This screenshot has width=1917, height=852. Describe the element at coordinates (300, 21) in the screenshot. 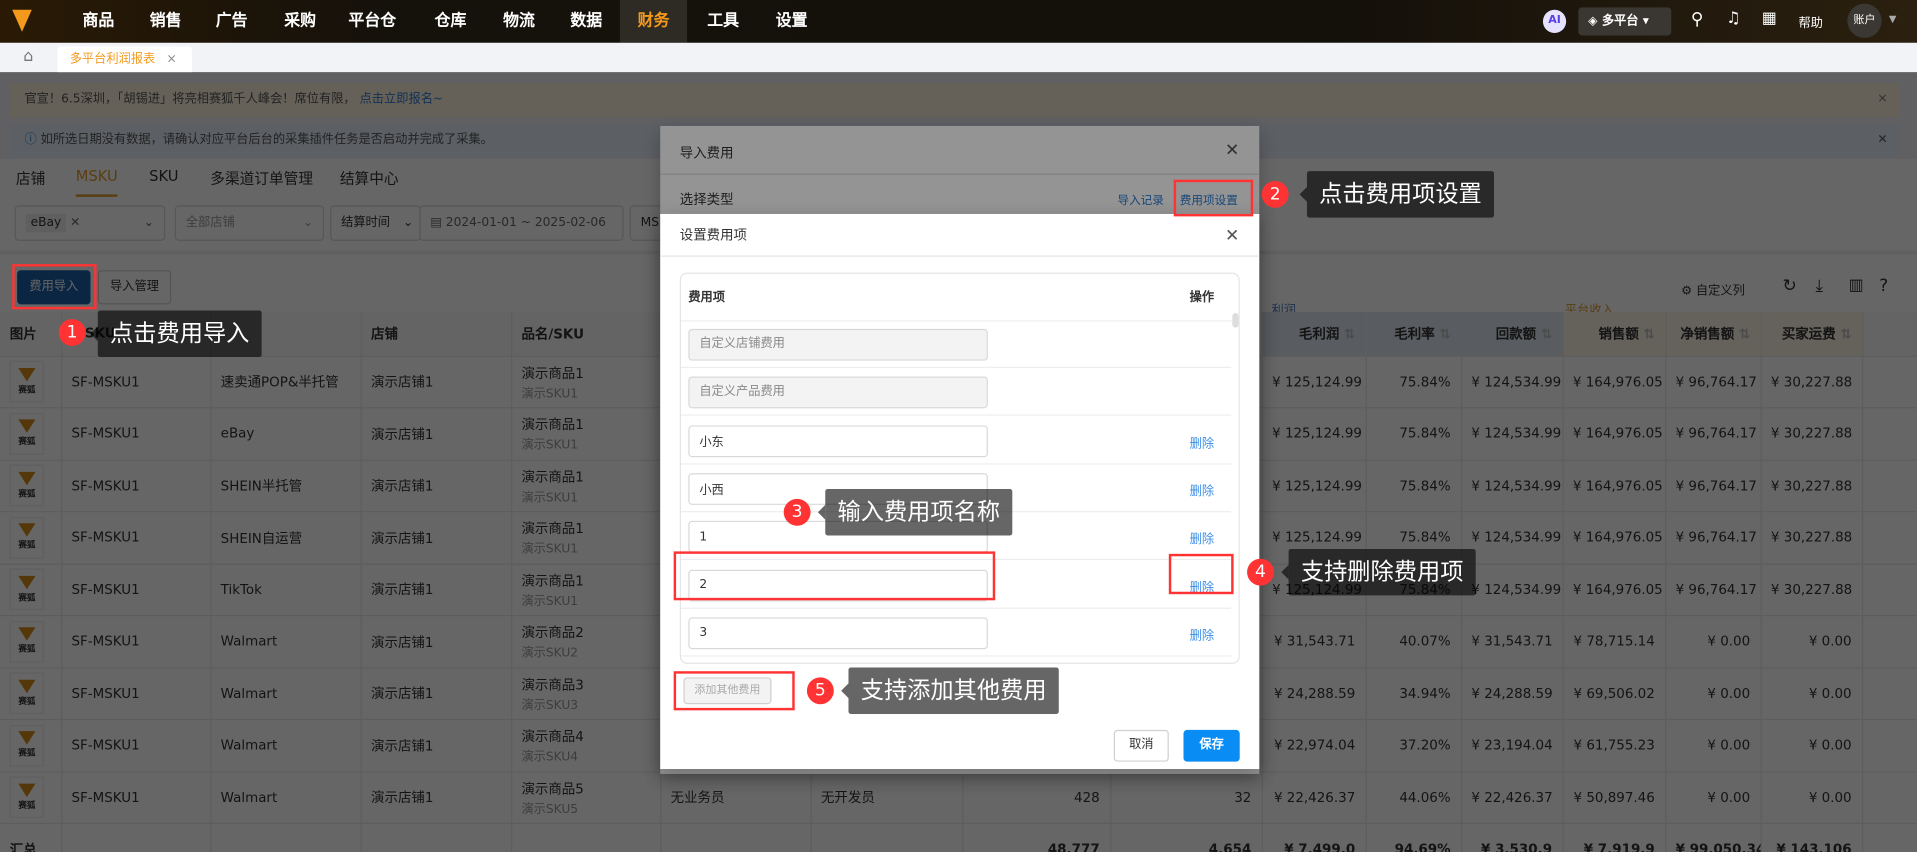

I see `nav-item: 采购` at that location.